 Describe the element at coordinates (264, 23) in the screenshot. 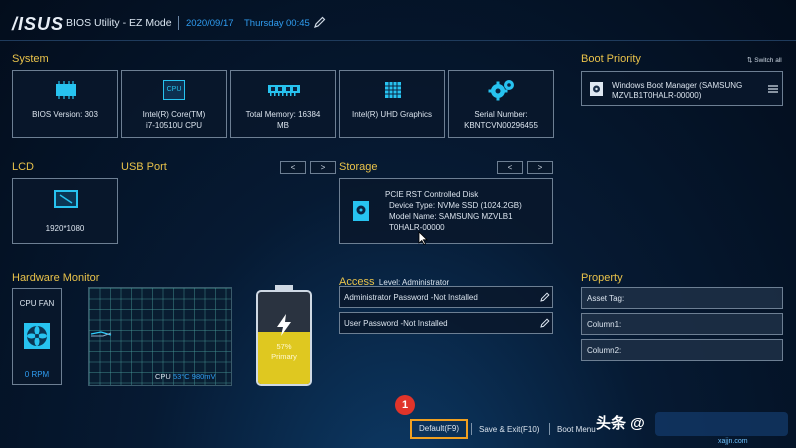

I see `day-display: Thursday` at that location.